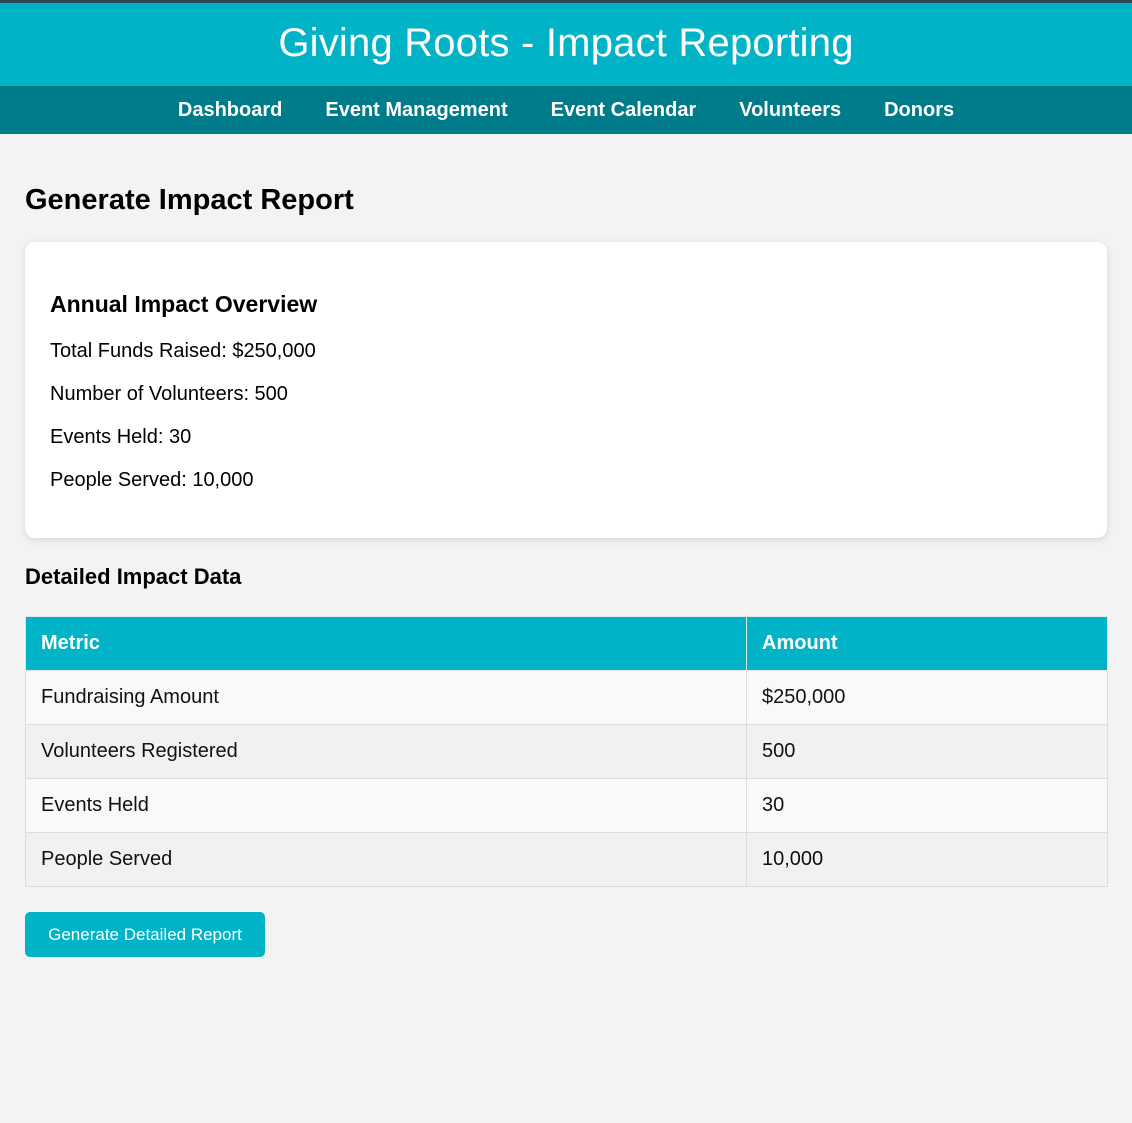 The height and width of the screenshot is (1123, 1132). I want to click on table-row: Events Held 30, so click(566, 805).